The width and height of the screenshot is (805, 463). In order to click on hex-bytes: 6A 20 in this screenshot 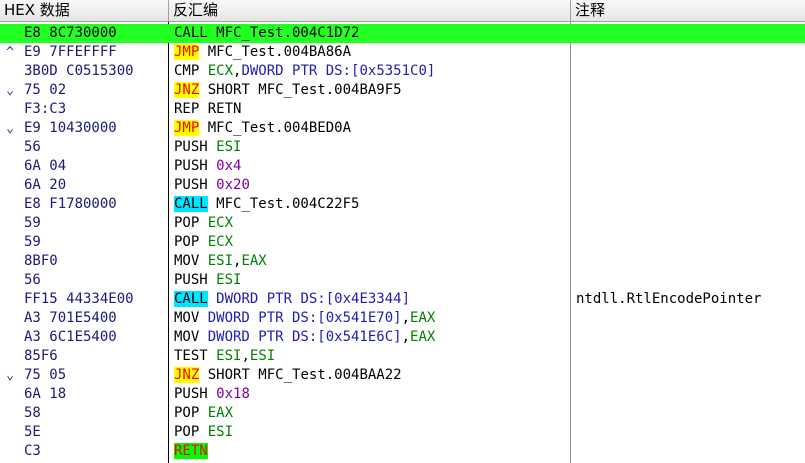, I will do `click(45, 185)`.